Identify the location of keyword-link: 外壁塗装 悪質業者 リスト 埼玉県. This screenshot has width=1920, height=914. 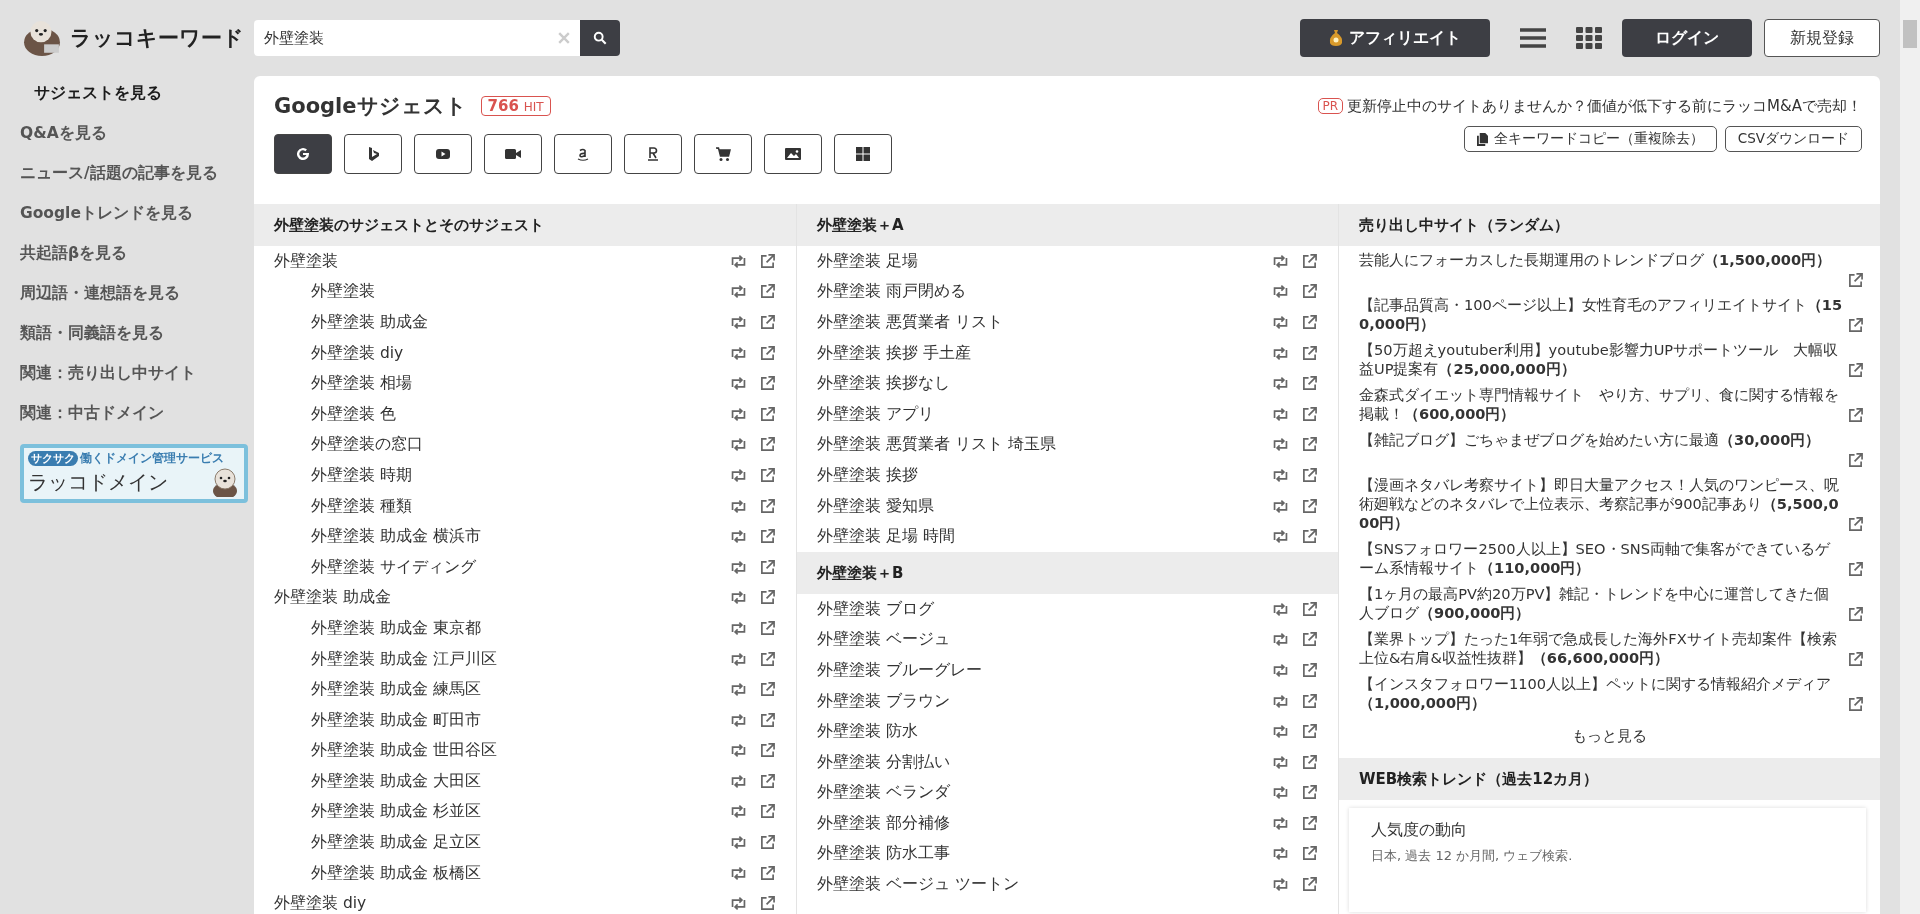
(1038, 445).